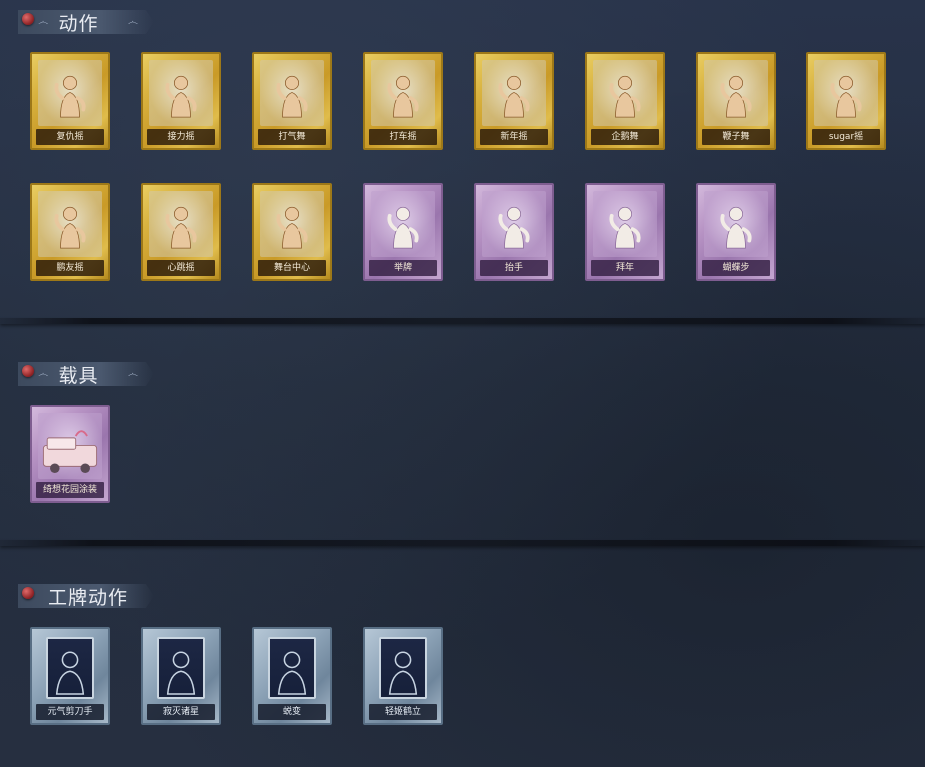  What do you see at coordinates (403, 676) in the screenshot?
I see `badge-action-card: 轻姬鹤立` at bounding box center [403, 676].